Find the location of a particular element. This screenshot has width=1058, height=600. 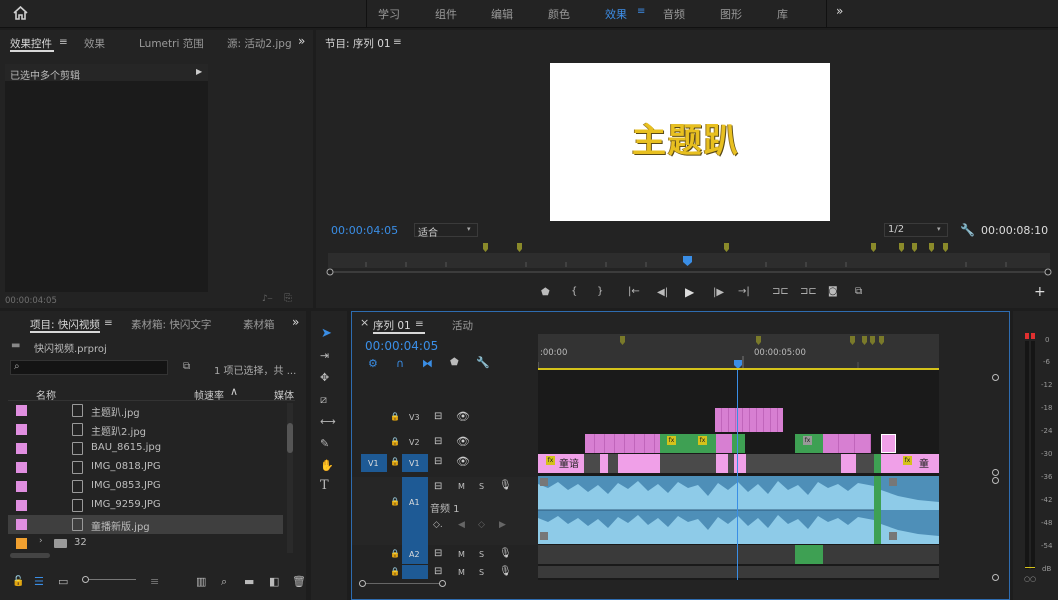

track-select-tool-icon: ⇥ is located at coordinates (324, 355).